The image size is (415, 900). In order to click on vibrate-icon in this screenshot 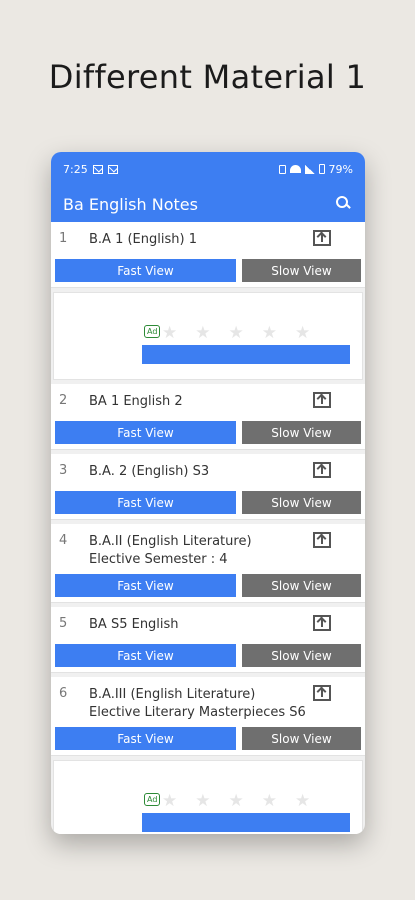, I will do `click(282, 169)`.